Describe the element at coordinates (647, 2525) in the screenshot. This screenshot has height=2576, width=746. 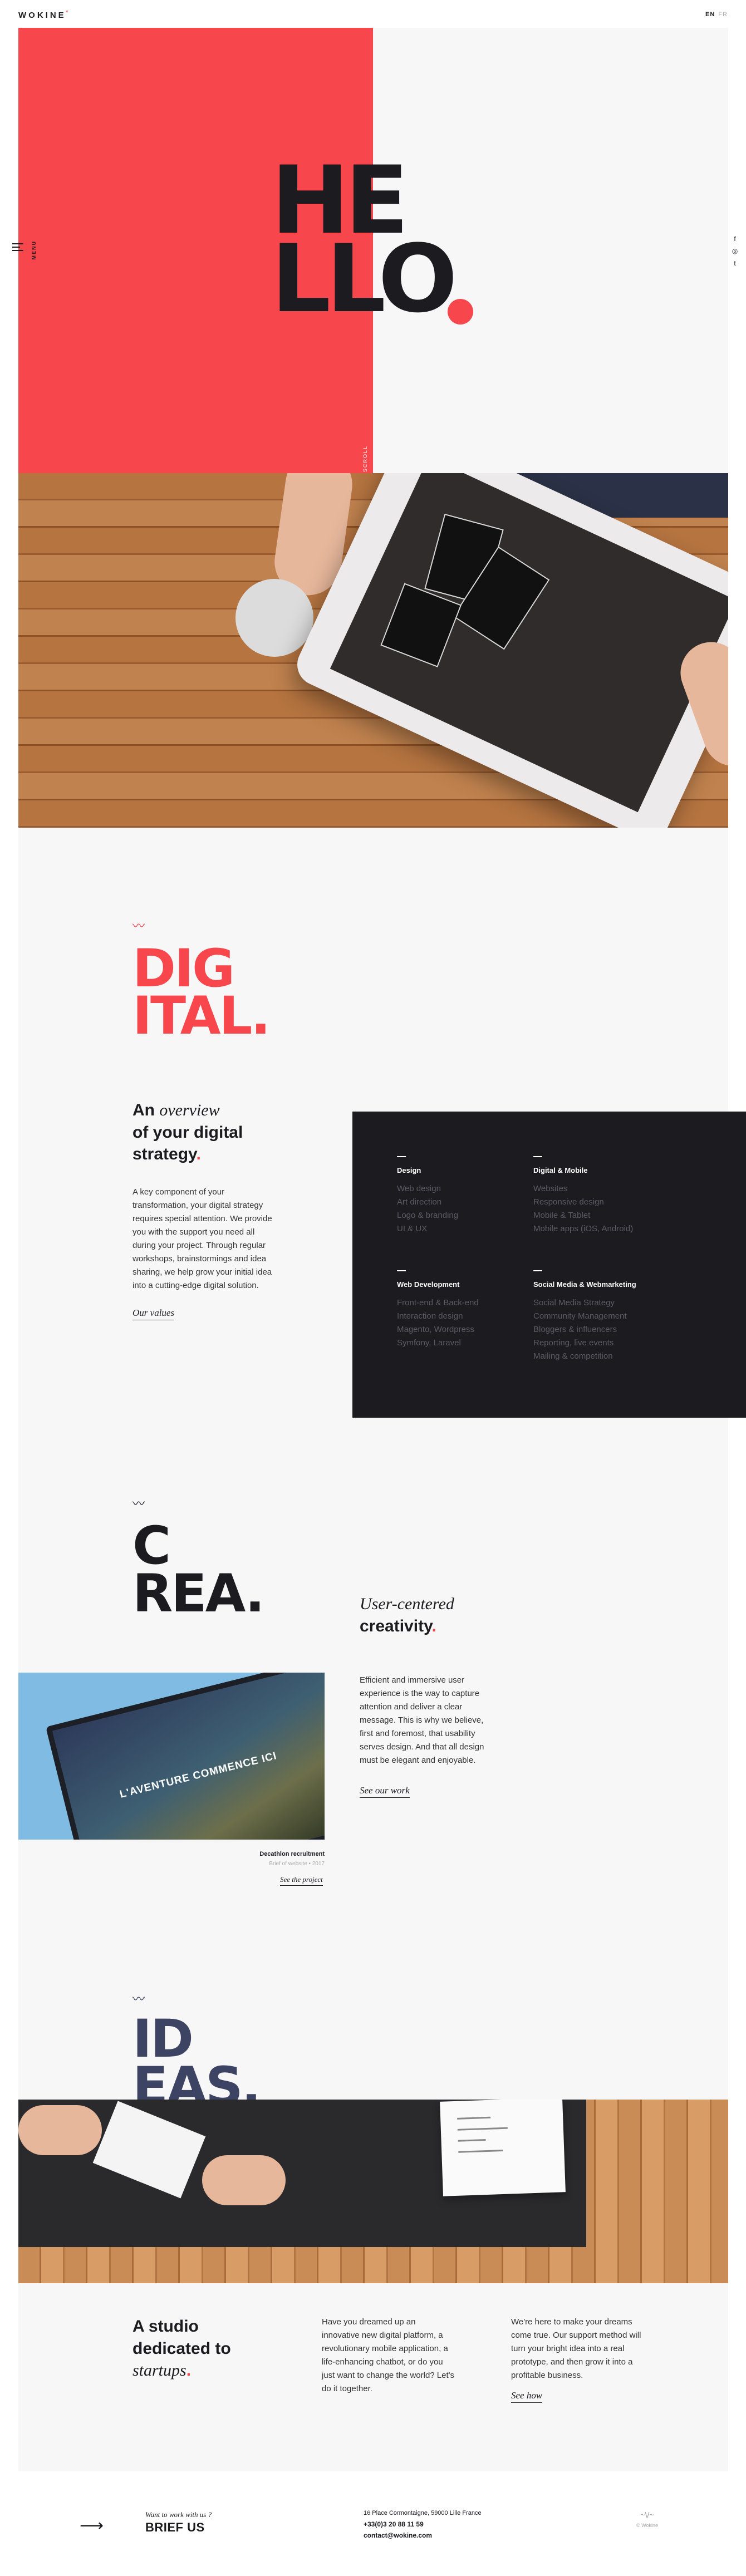
I see `footer-copyright: © Wokine` at that location.